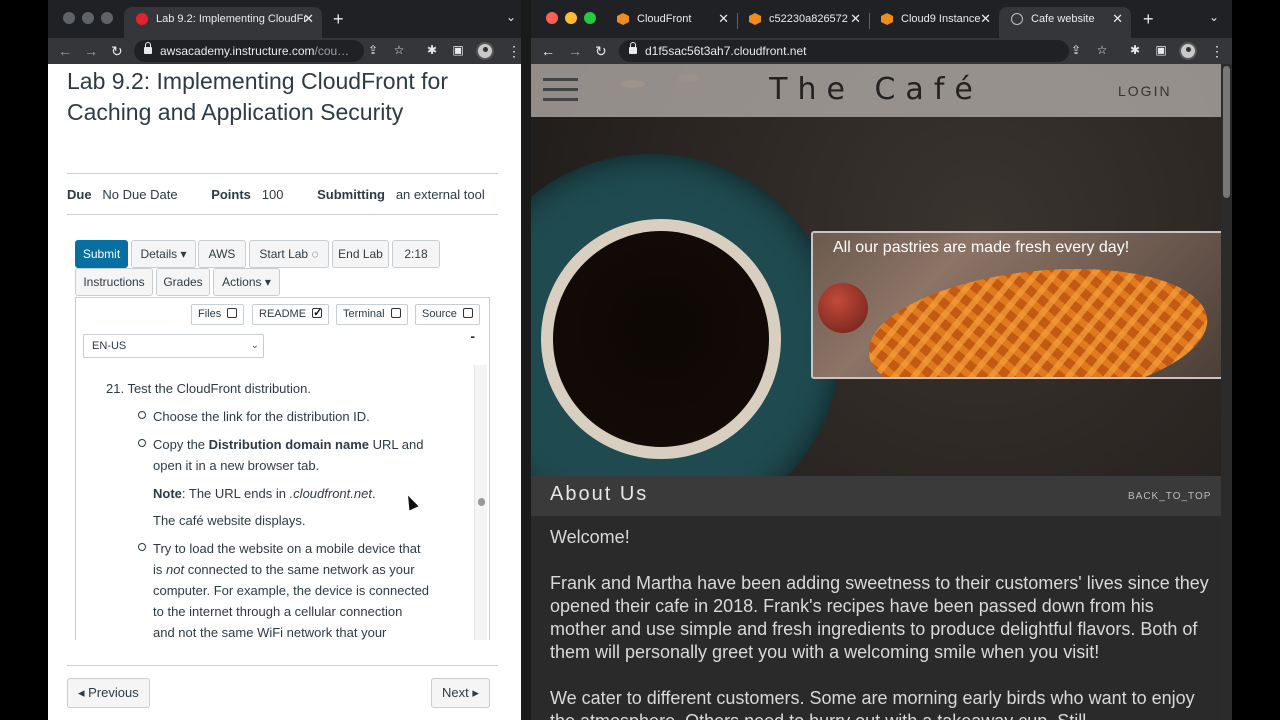 Image resolution: width=1280 pixels, height=720 pixels. I want to click on chevron-down-icon: ⌄, so click(254, 345).